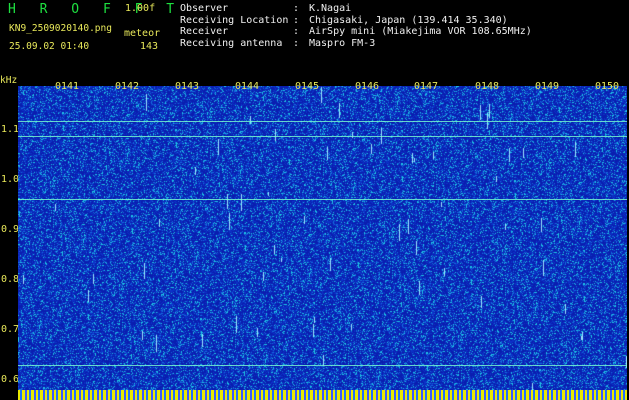 Image resolution: width=629 pixels, height=400 pixels. What do you see at coordinates (330, 8) in the screenshot?
I see `info-value: K.Nagai` at bounding box center [330, 8].